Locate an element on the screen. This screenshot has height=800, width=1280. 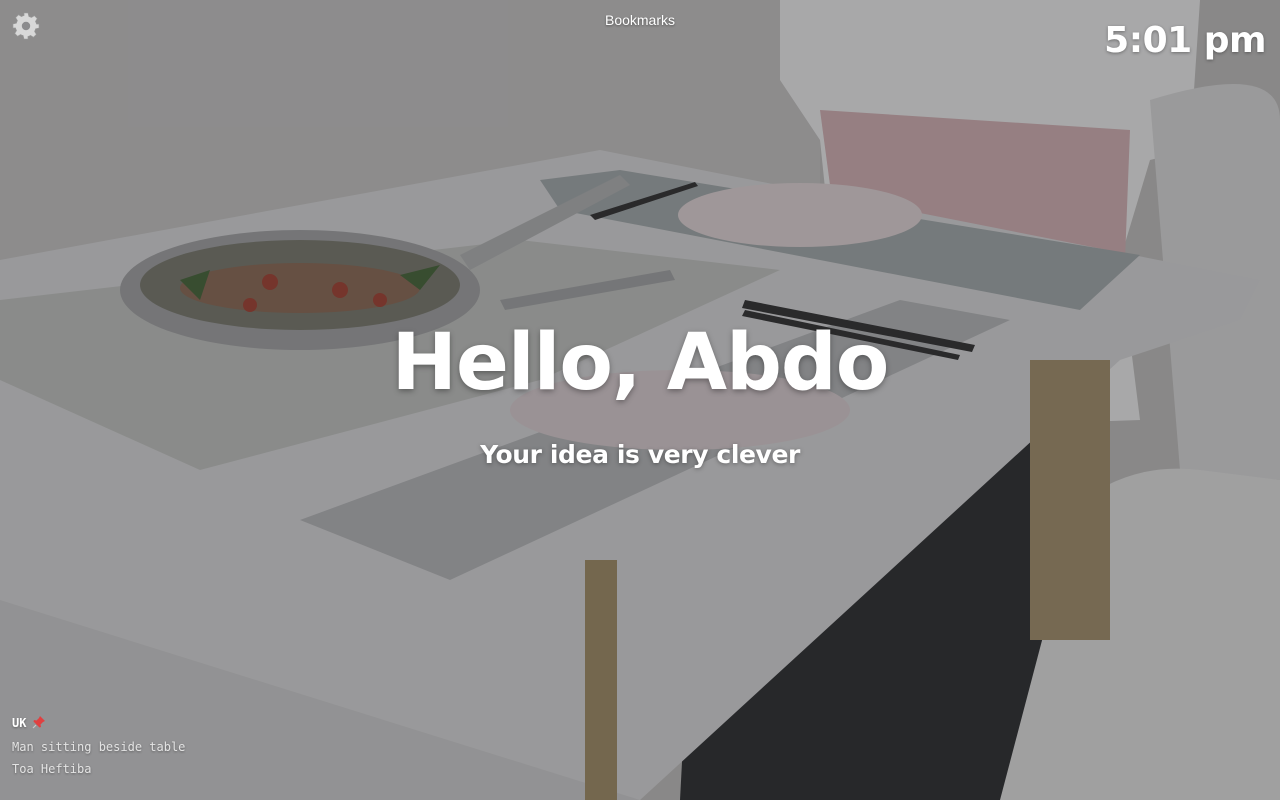
pin-icon is located at coordinates (39, 725).